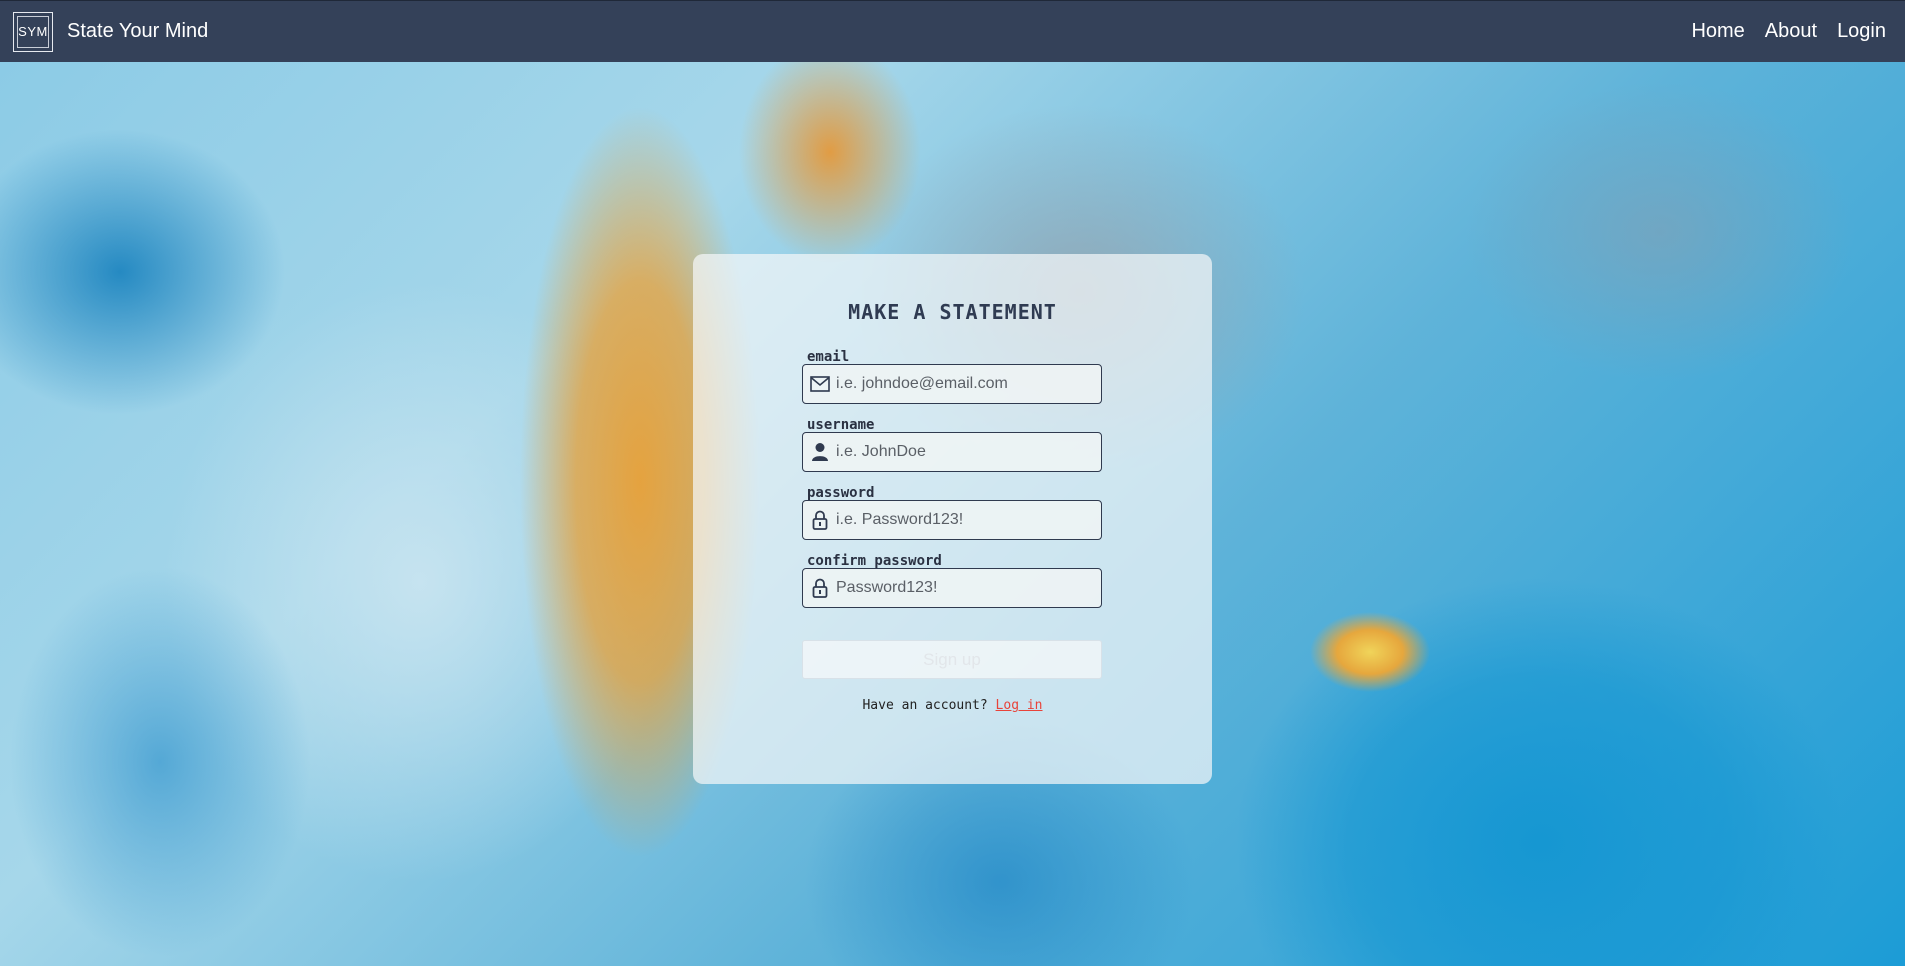  I want to click on password-field-group: password, so click(952, 512).